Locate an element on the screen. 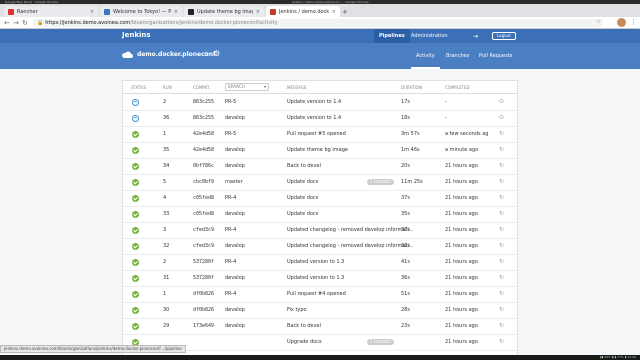 This screenshot has width=640, height=360. completed-time: - is located at coordinates (446, 102).